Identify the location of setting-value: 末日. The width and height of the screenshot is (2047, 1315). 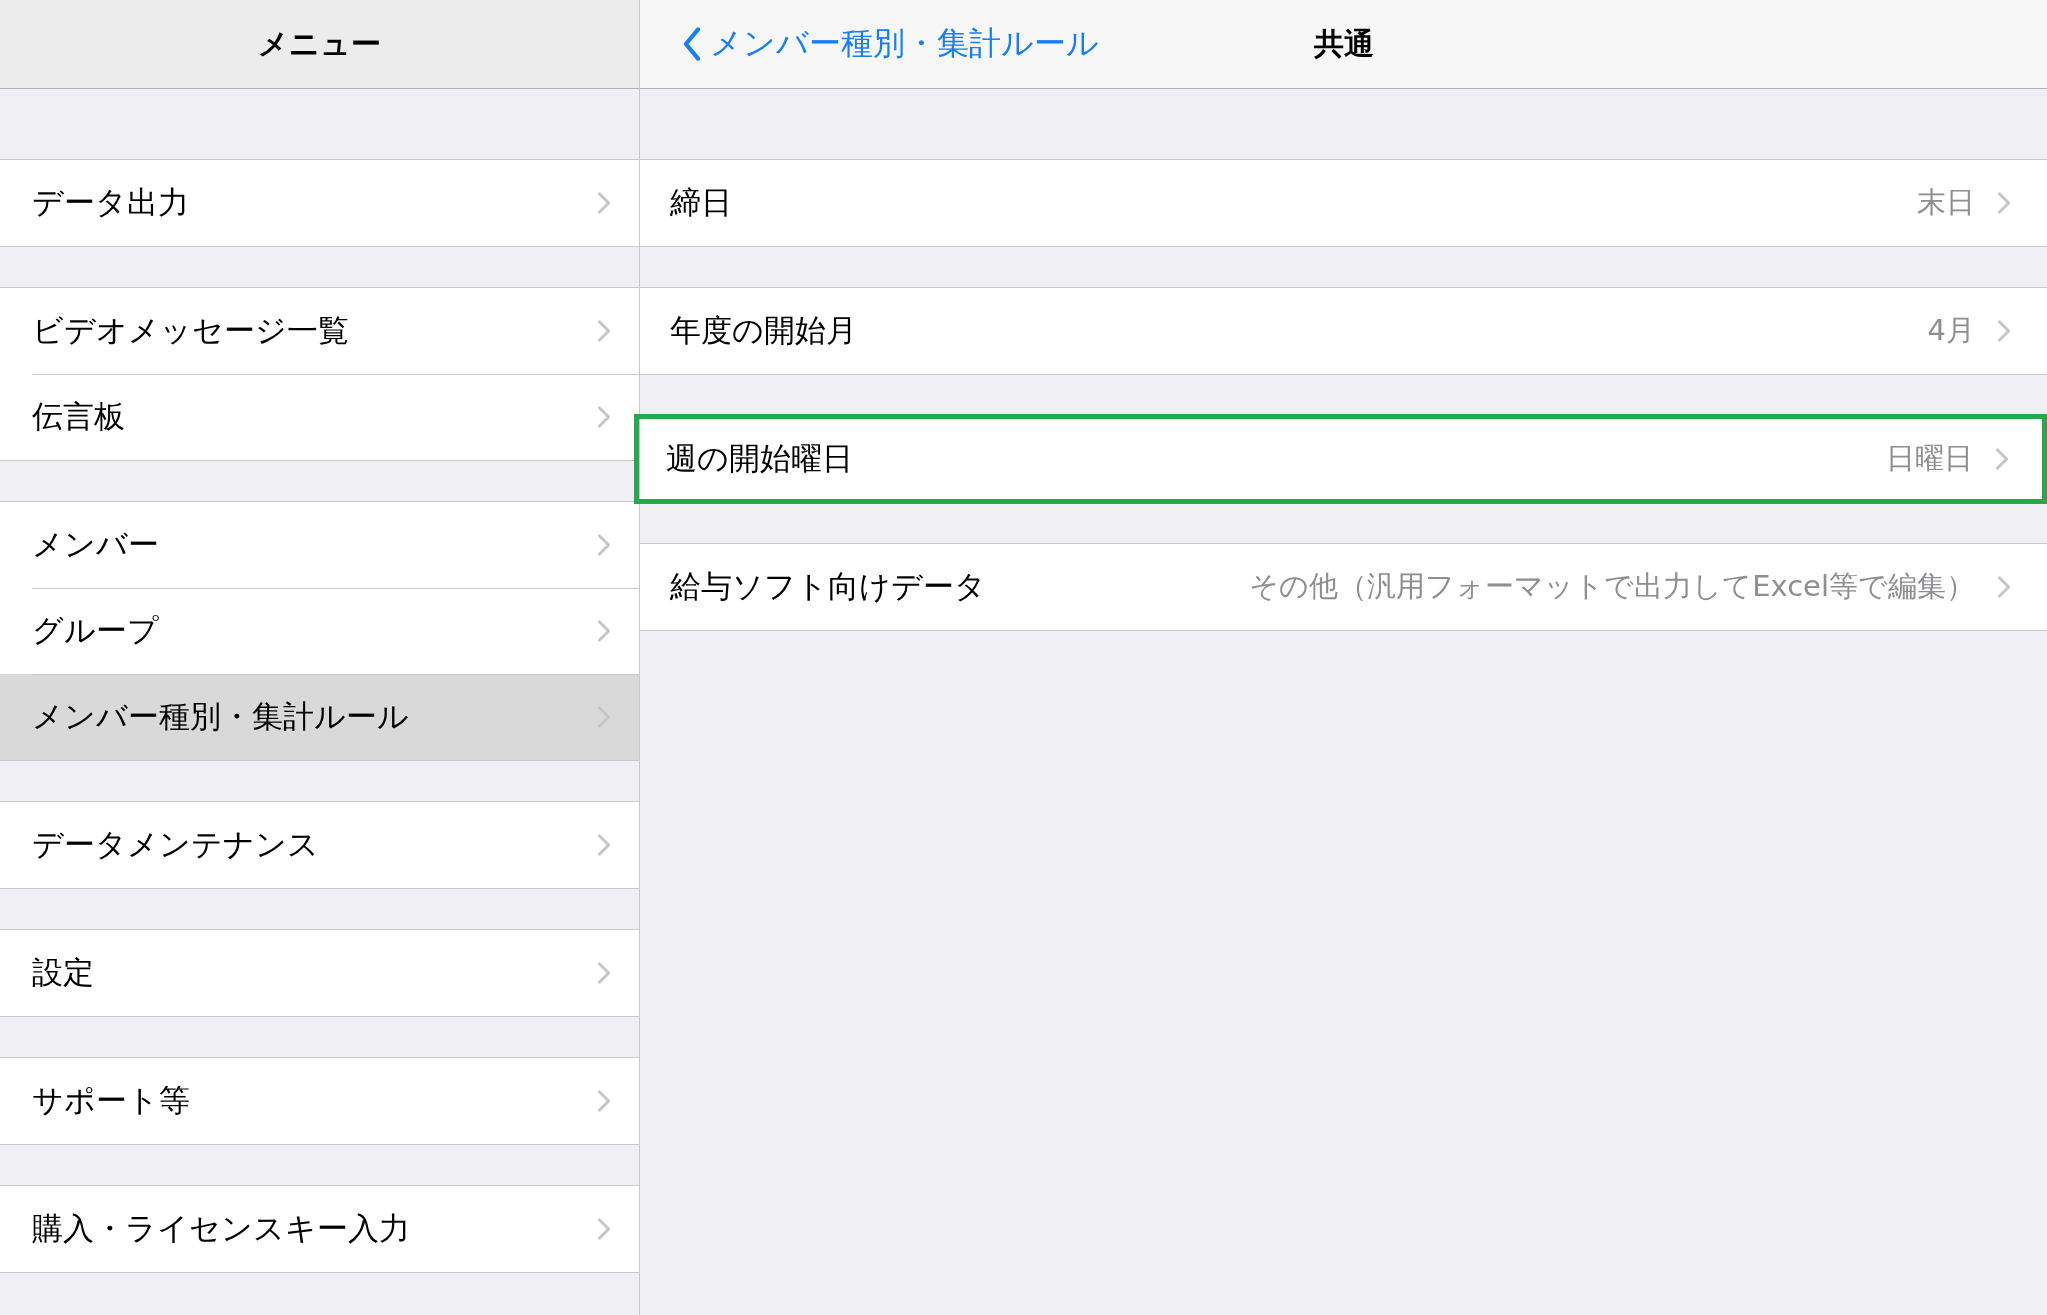
(1946, 202).